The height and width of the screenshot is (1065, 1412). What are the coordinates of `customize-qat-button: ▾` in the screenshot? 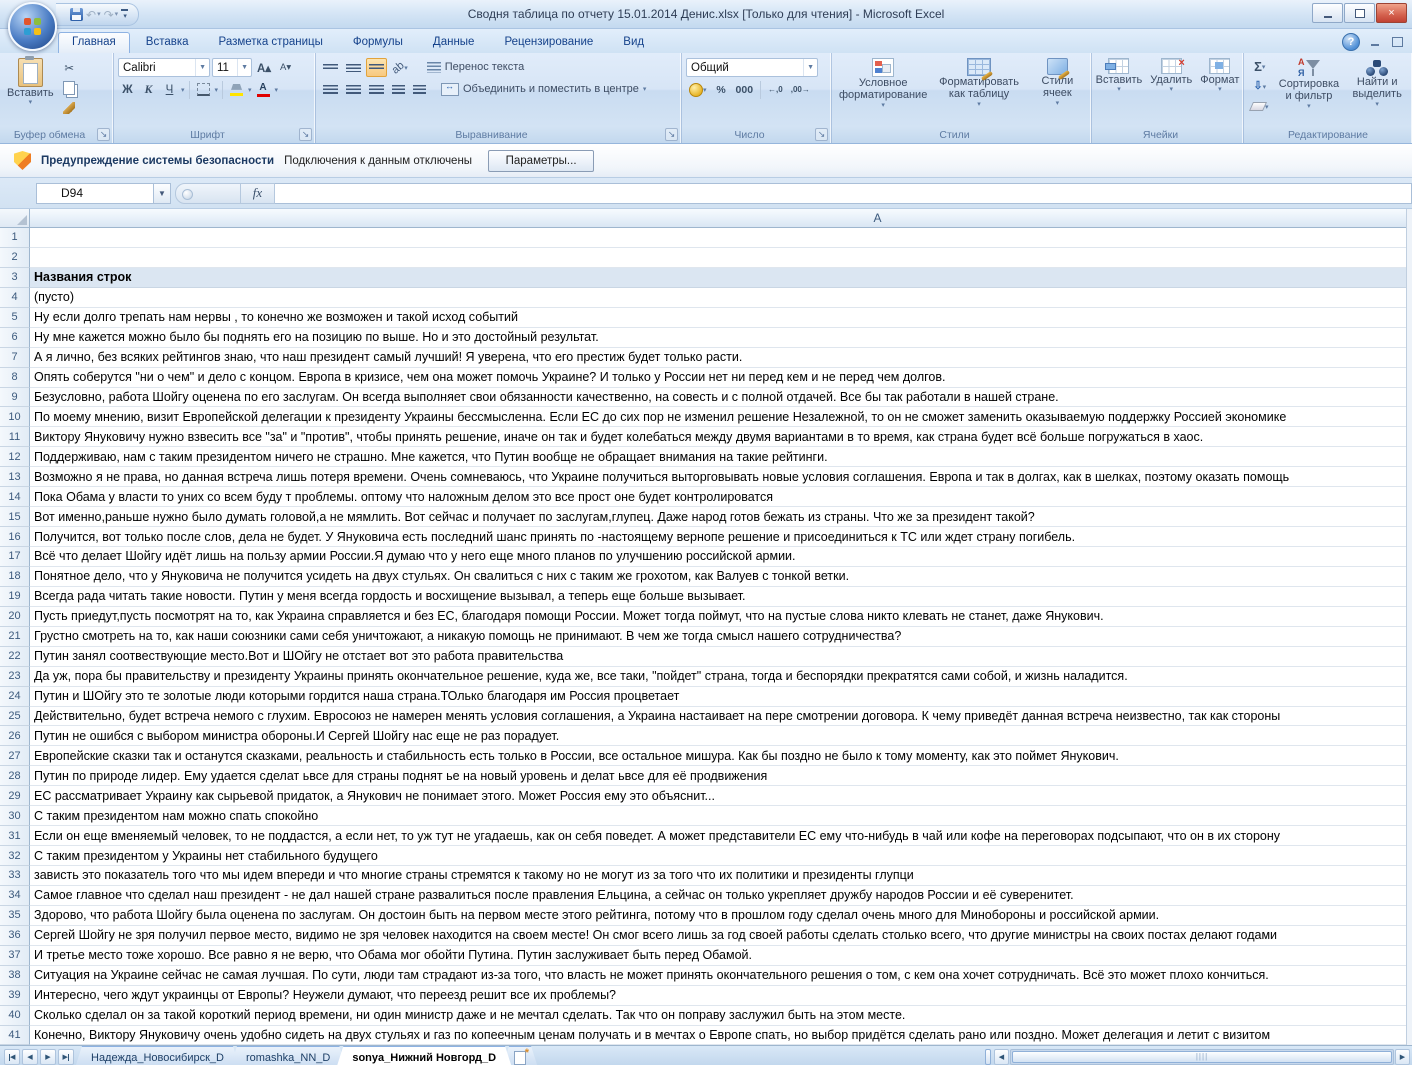 It's located at (125, 14).